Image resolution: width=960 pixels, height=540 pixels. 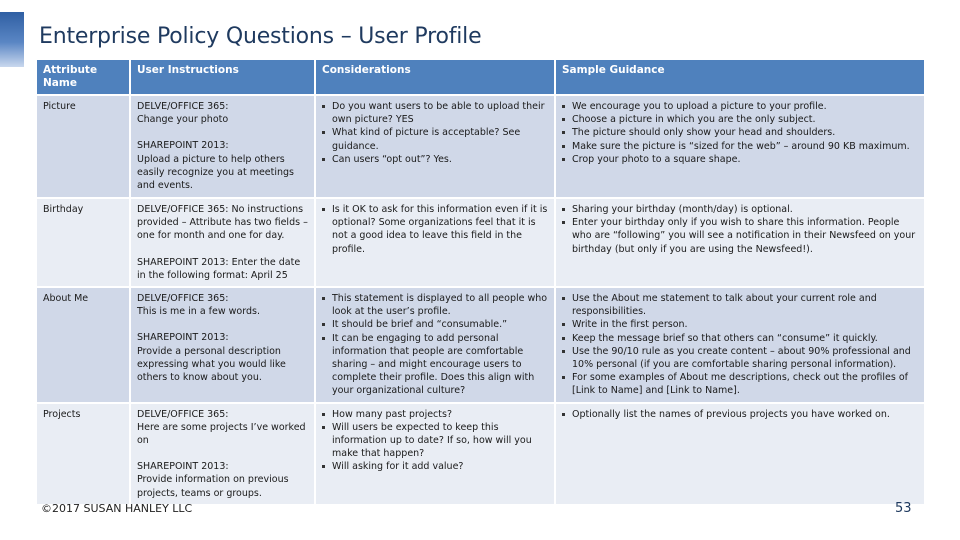 What do you see at coordinates (740, 324) in the screenshot?
I see `guidance-item: Write in the first person.` at bounding box center [740, 324].